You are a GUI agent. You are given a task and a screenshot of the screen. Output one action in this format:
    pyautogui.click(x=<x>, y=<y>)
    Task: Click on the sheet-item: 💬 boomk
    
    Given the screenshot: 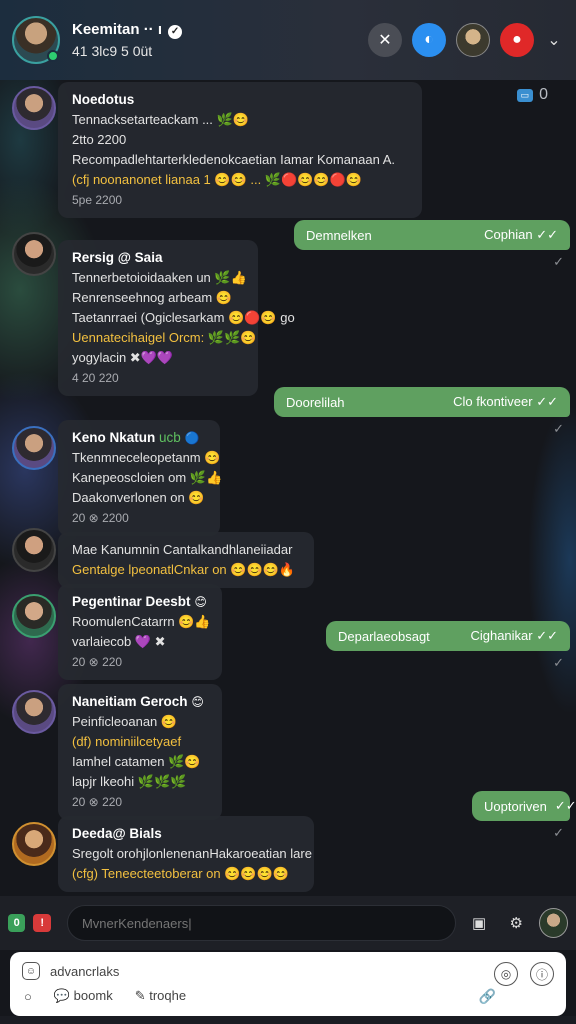 What is the action you would take?
    pyautogui.click(x=83, y=996)
    